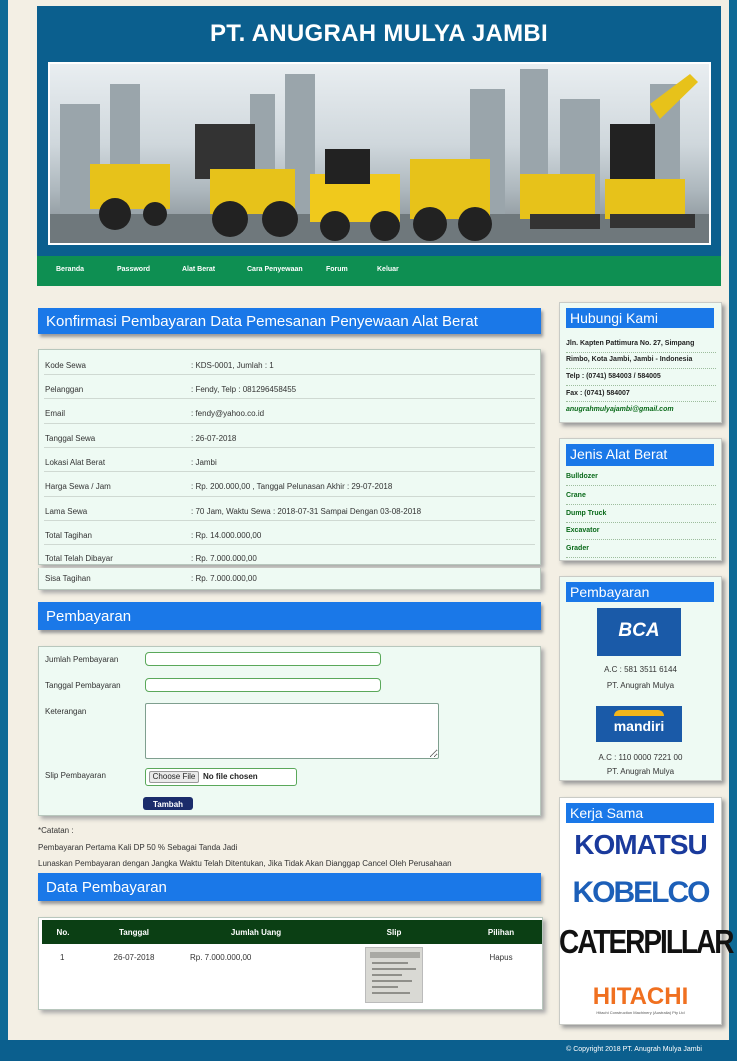 This screenshot has height=1061, width=737. I want to click on bca-name: PT. Anugrah Mulya, so click(640, 685).